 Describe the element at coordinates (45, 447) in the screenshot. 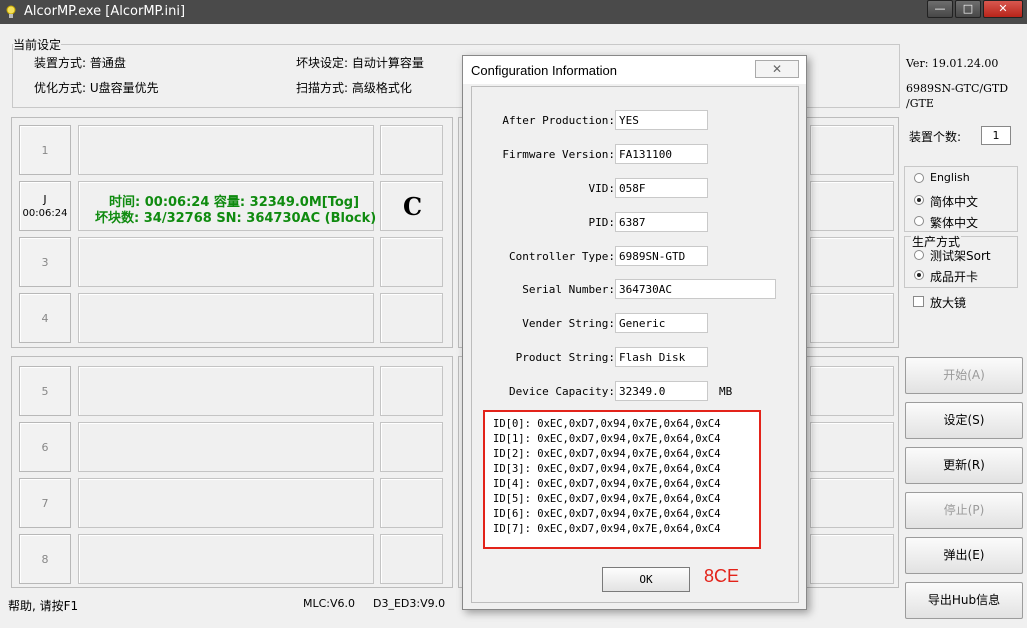

I see `slot-6-button: 6` at that location.